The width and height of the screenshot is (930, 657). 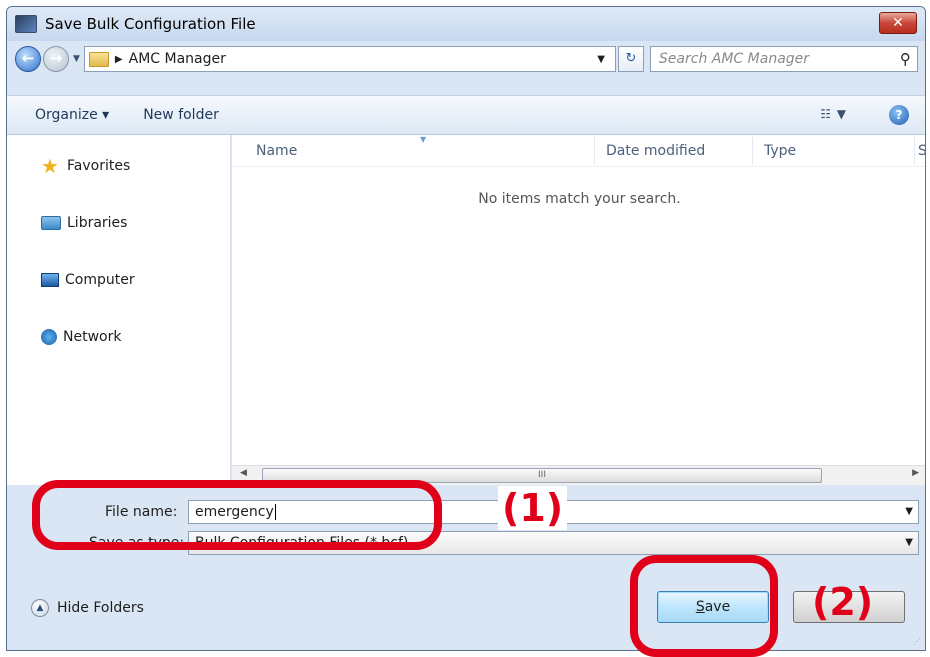 I want to click on breadcrumb-chevron-icon: ▶, so click(x=119, y=59).